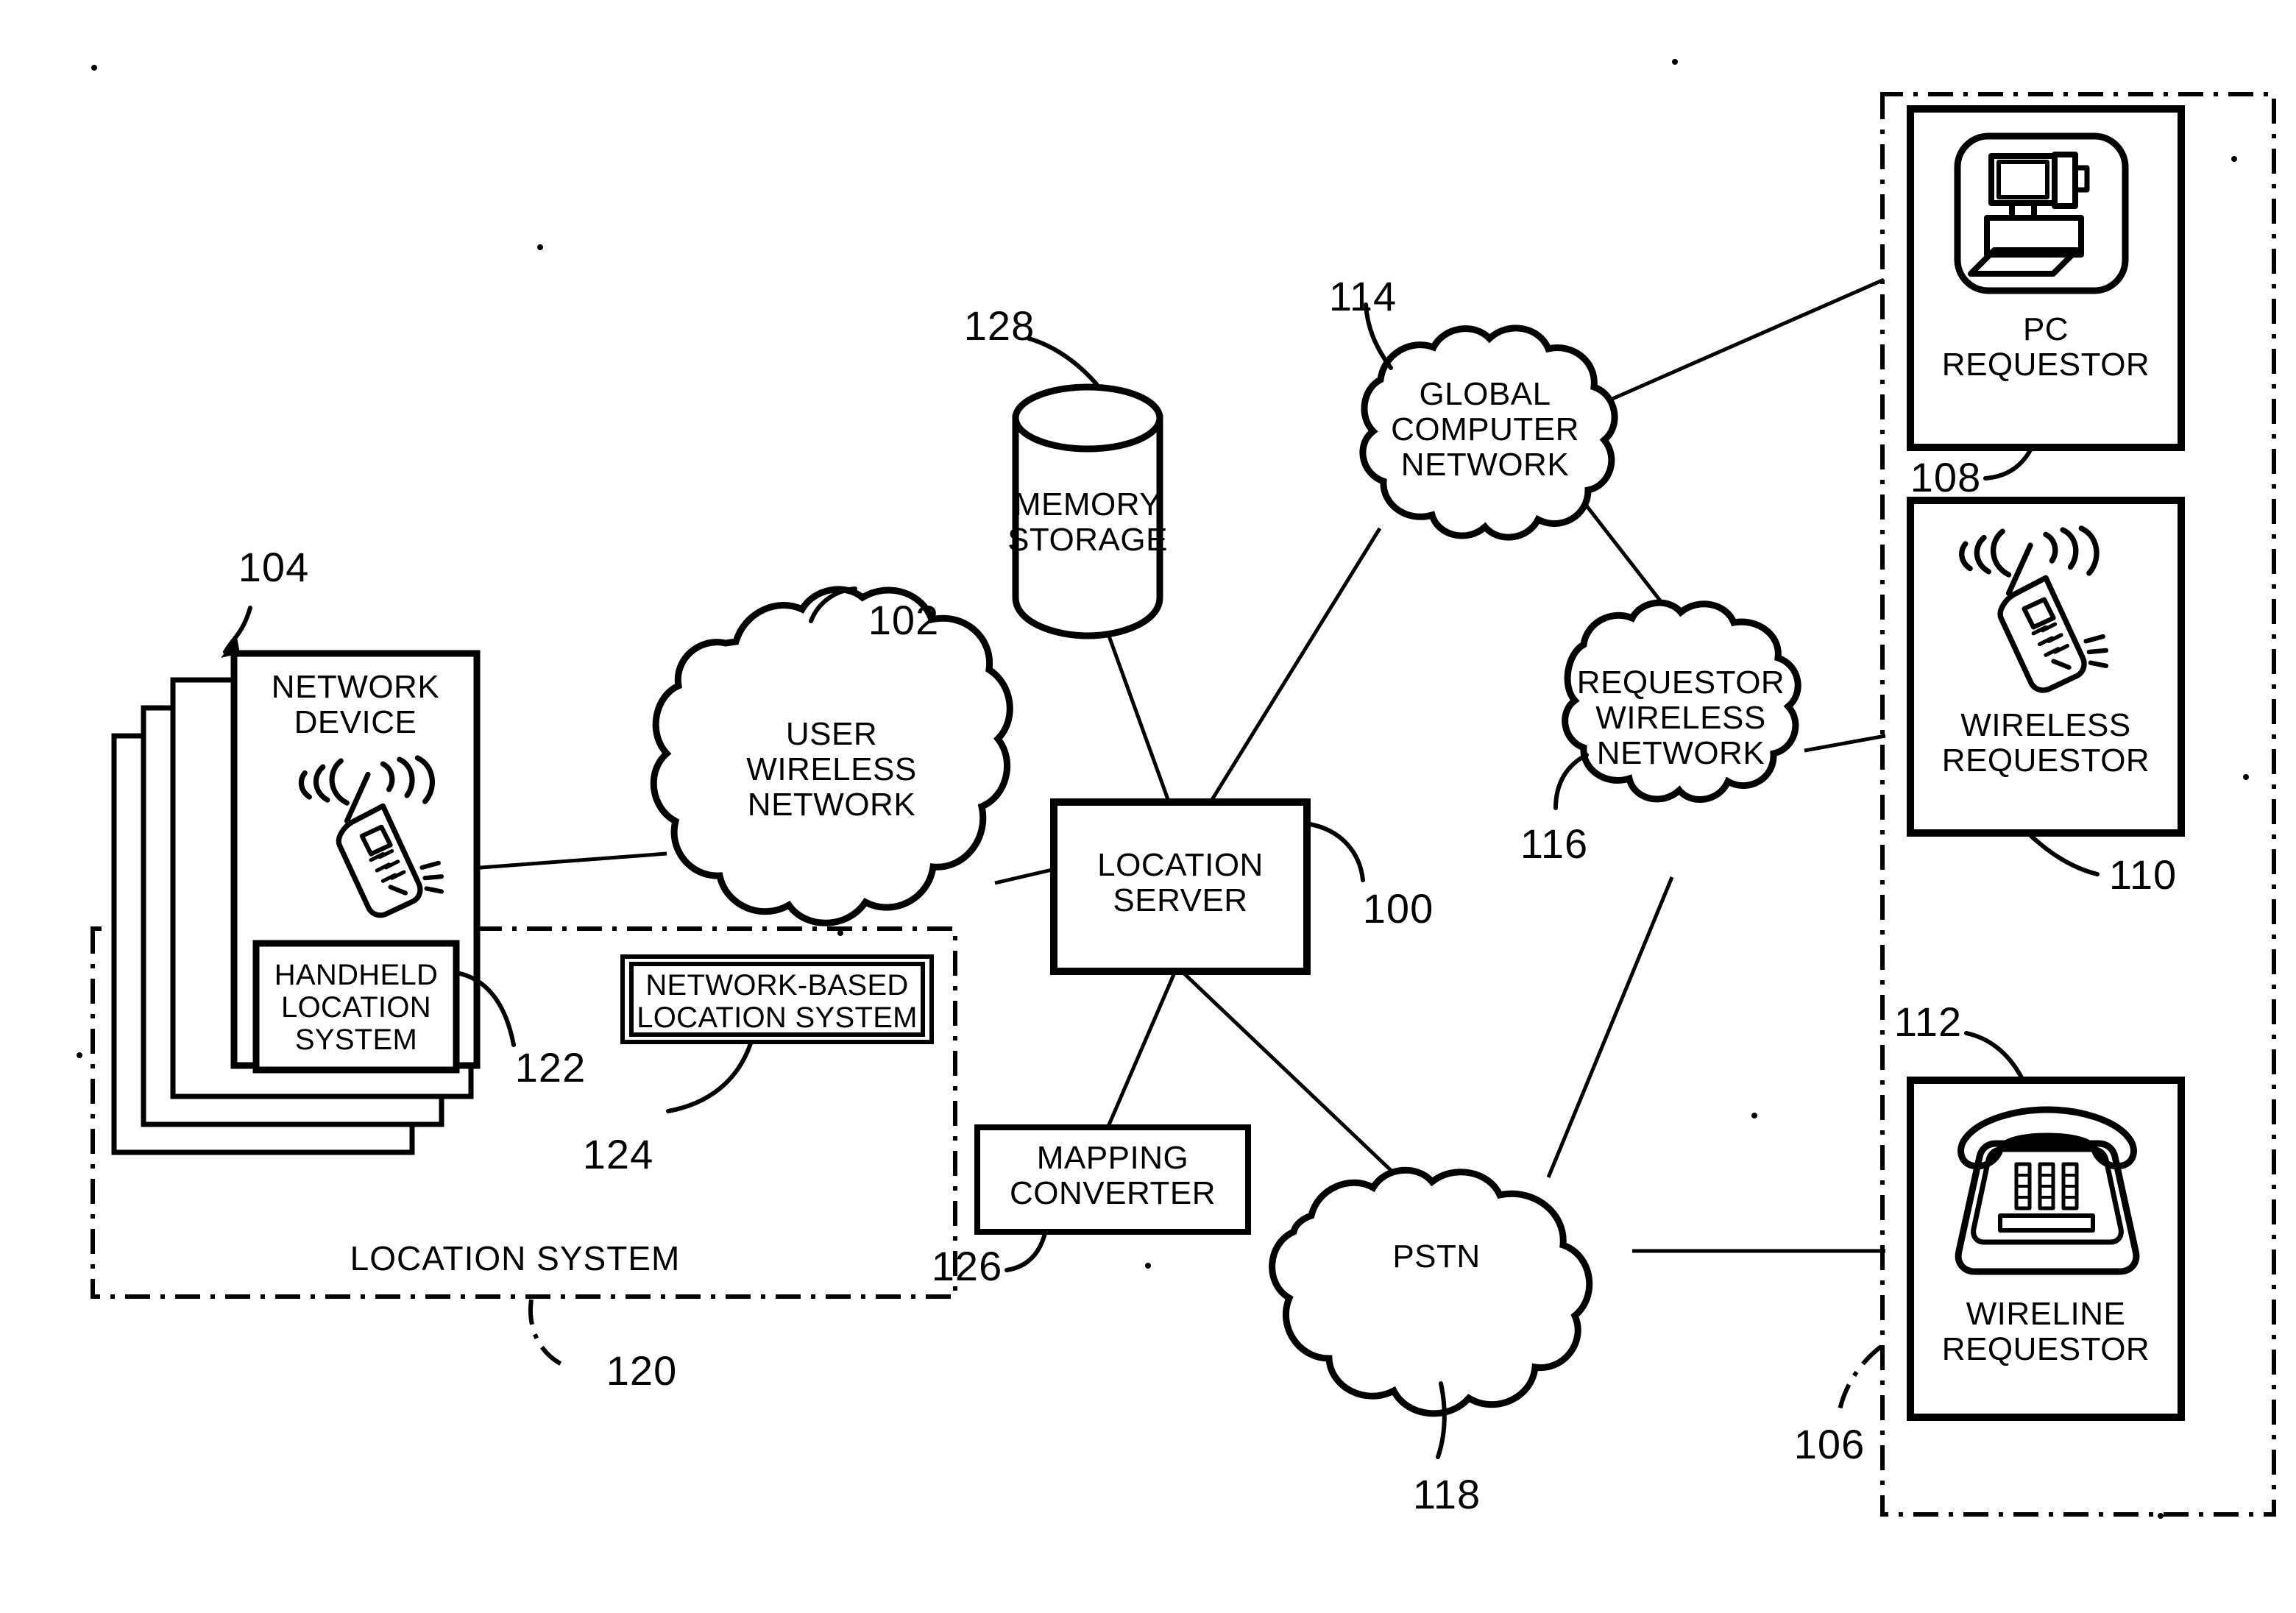  Describe the element at coordinates (355, 722) in the screenshot. I see `network-device-label-line2: DEVICE` at that location.